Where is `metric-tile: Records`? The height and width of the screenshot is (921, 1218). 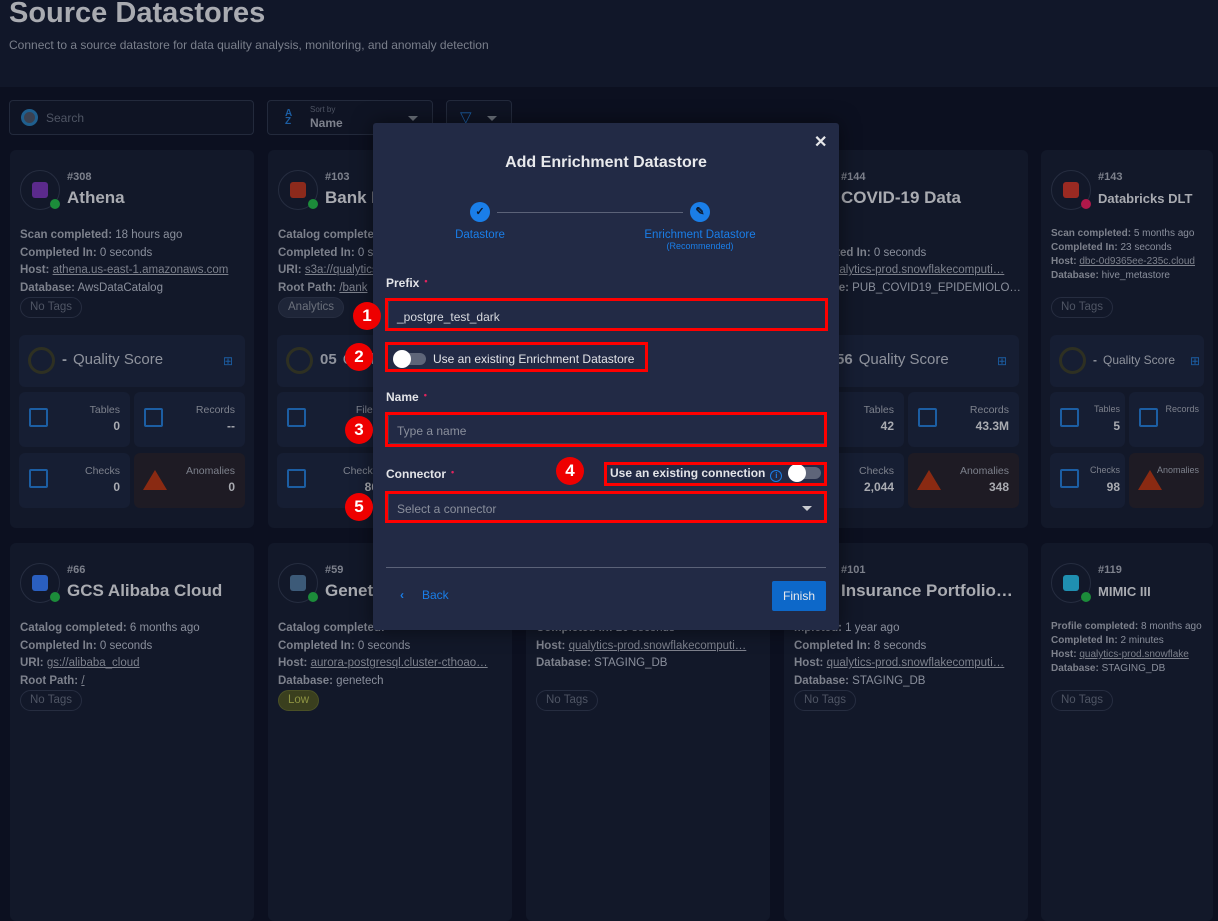
metric-tile: Records is located at coordinates (1166, 419).